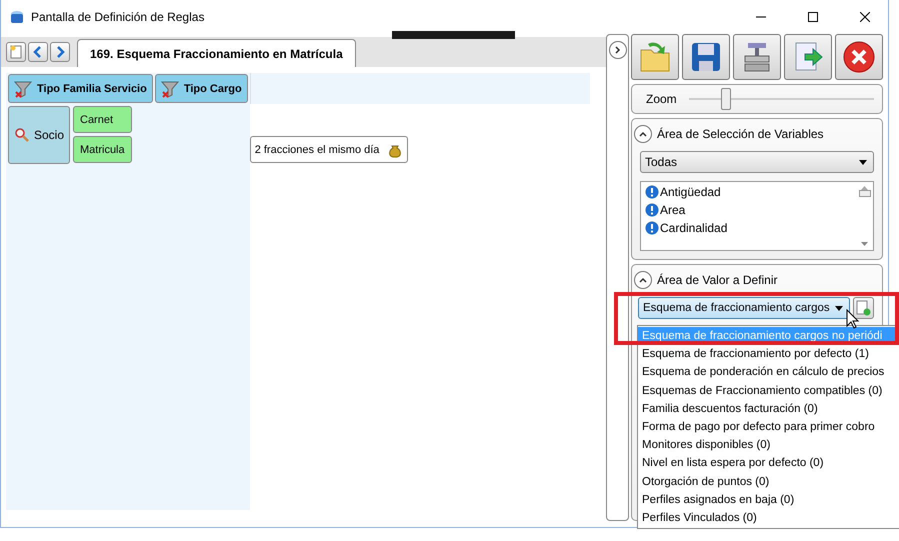 Image resolution: width=899 pixels, height=541 pixels. Describe the element at coordinates (813, 17) in the screenshot. I see `maximize-icon` at that location.